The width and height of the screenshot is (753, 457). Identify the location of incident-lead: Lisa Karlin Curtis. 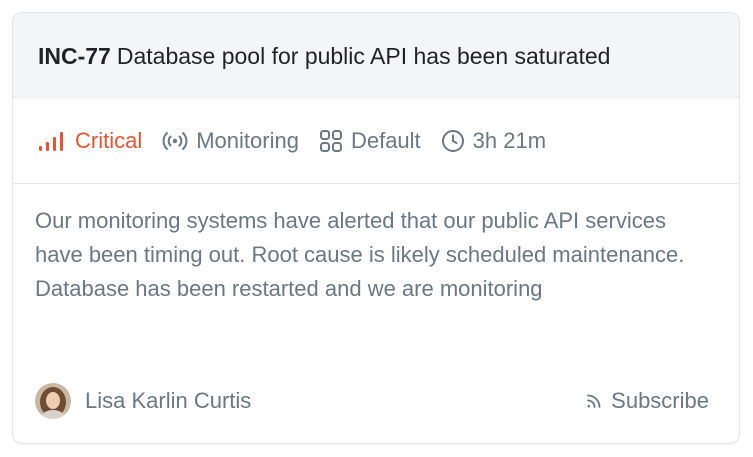
(143, 401).